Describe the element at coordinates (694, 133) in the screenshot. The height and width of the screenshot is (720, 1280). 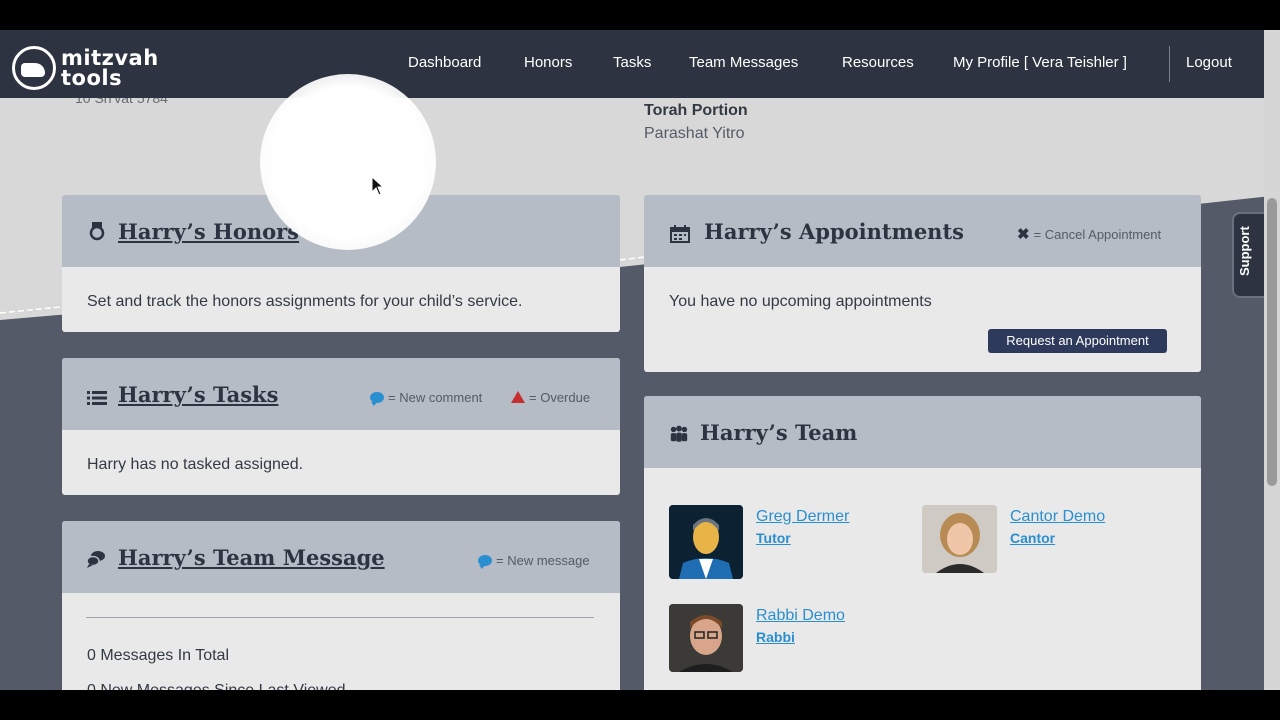
I see `torah-portion-value: Parashat Yitro` at that location.